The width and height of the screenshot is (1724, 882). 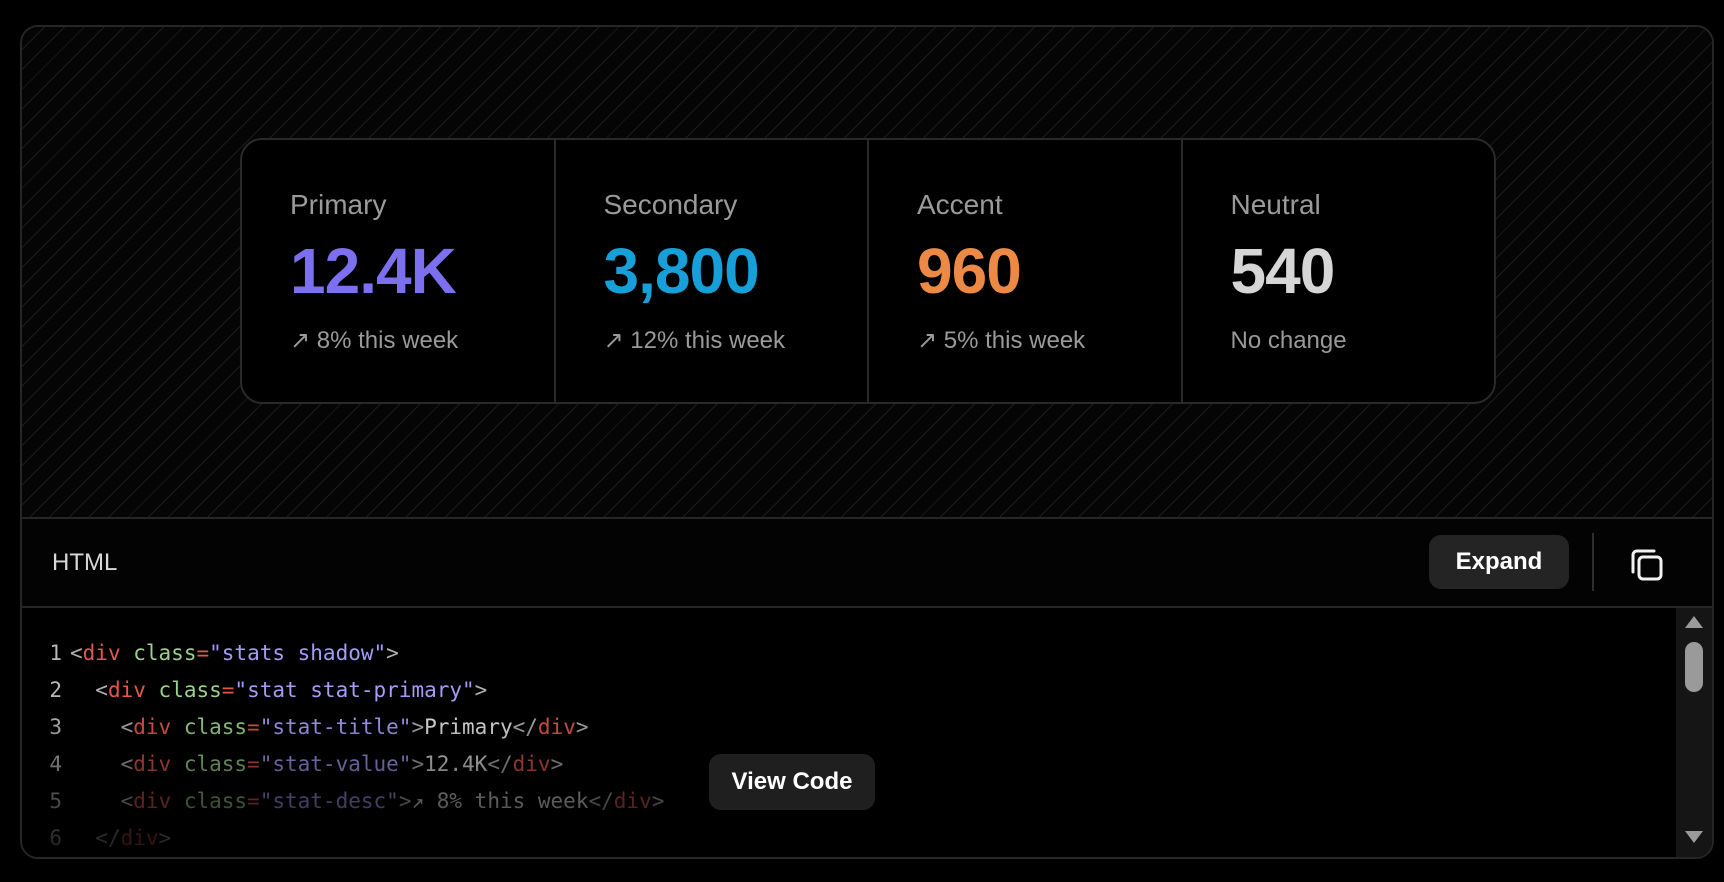 What do you see at coordinates (1339, 271) in the screenshot?
I see `stat-neutral: Neutral 540 No change` at bounding box center [1339, 271].